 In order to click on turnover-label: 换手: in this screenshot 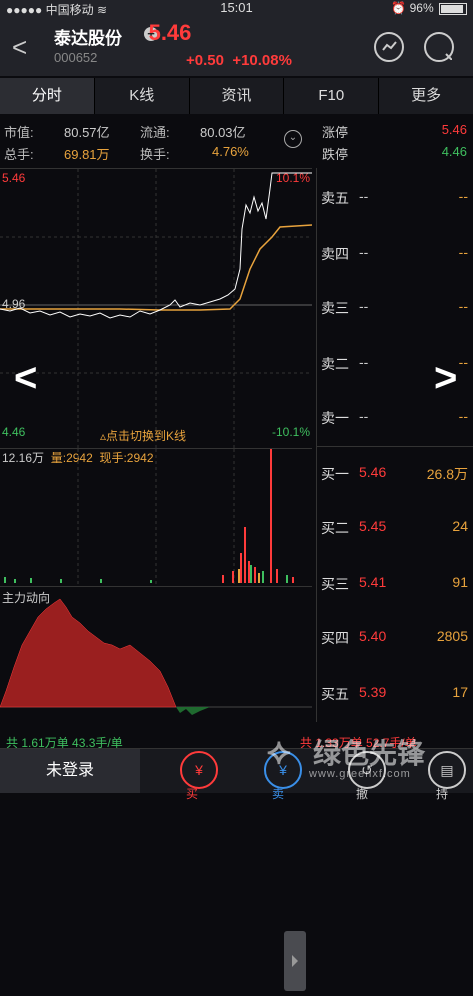, I will do `click(155, 154)`.